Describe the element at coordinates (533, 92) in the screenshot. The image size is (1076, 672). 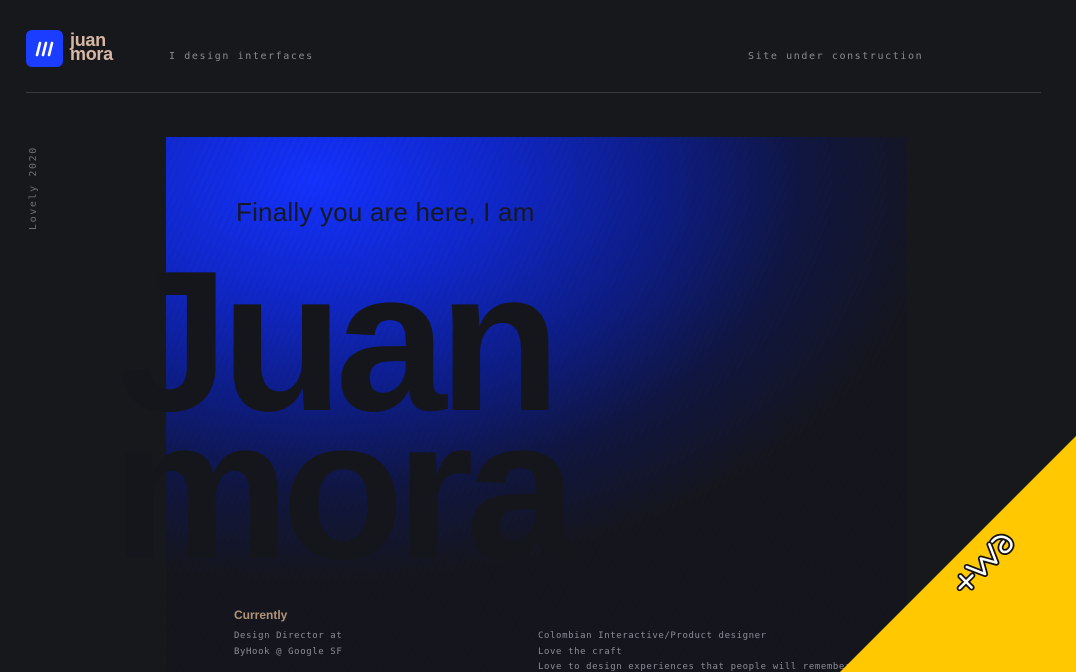
I see `header-divider` at that location.